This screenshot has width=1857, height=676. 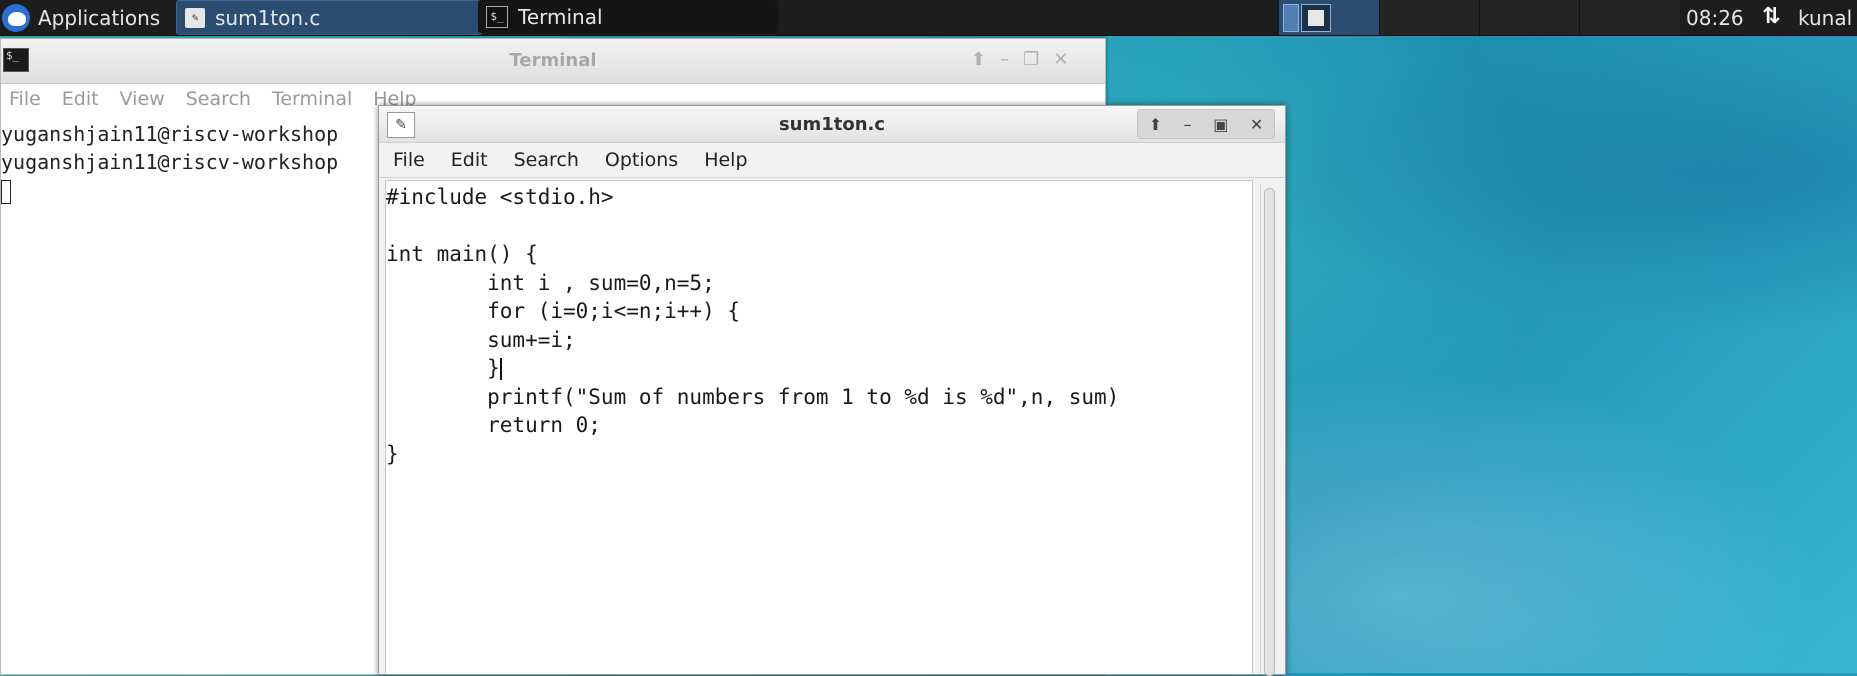 What do you see at coordinates (500, 197) in the screenshot?
I see `code-line: #include <stdio.h>` at bounding box center [500, 197].